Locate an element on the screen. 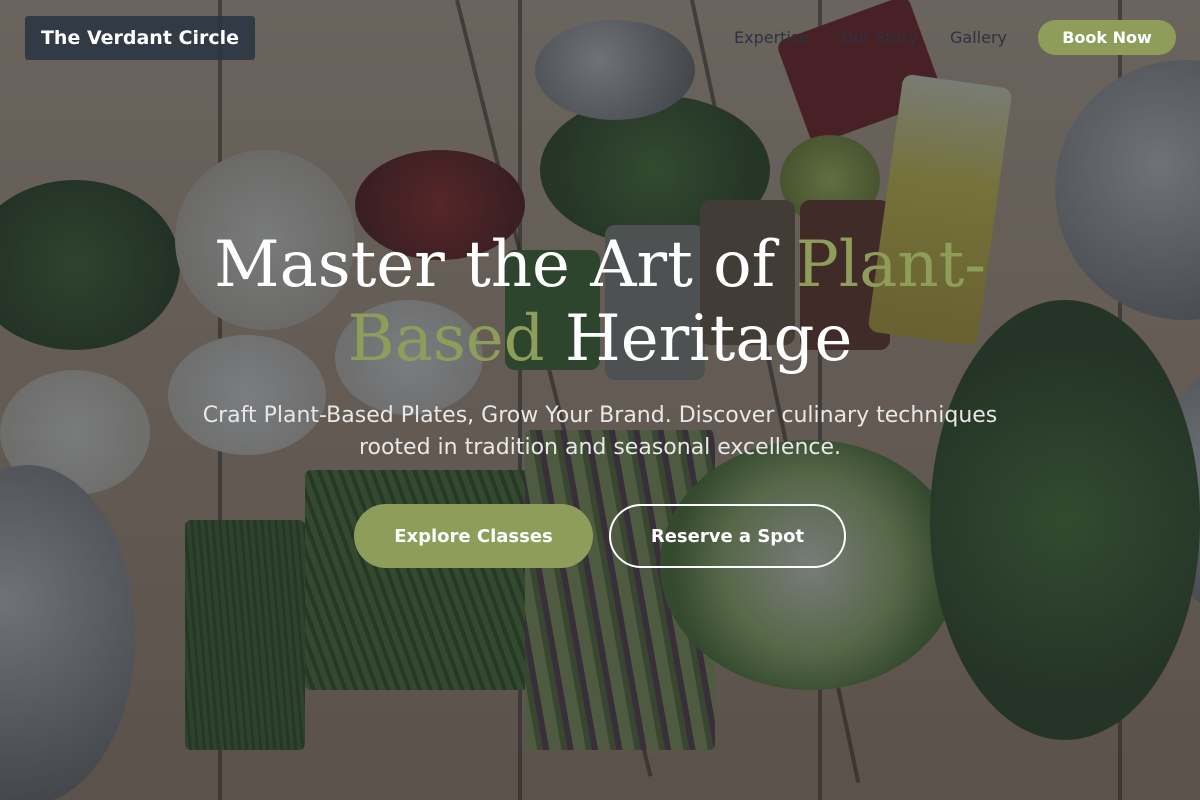 This screenshot has width=1200, height=800. hero-title-part2: Heritage is located at coordinates (698, 339).